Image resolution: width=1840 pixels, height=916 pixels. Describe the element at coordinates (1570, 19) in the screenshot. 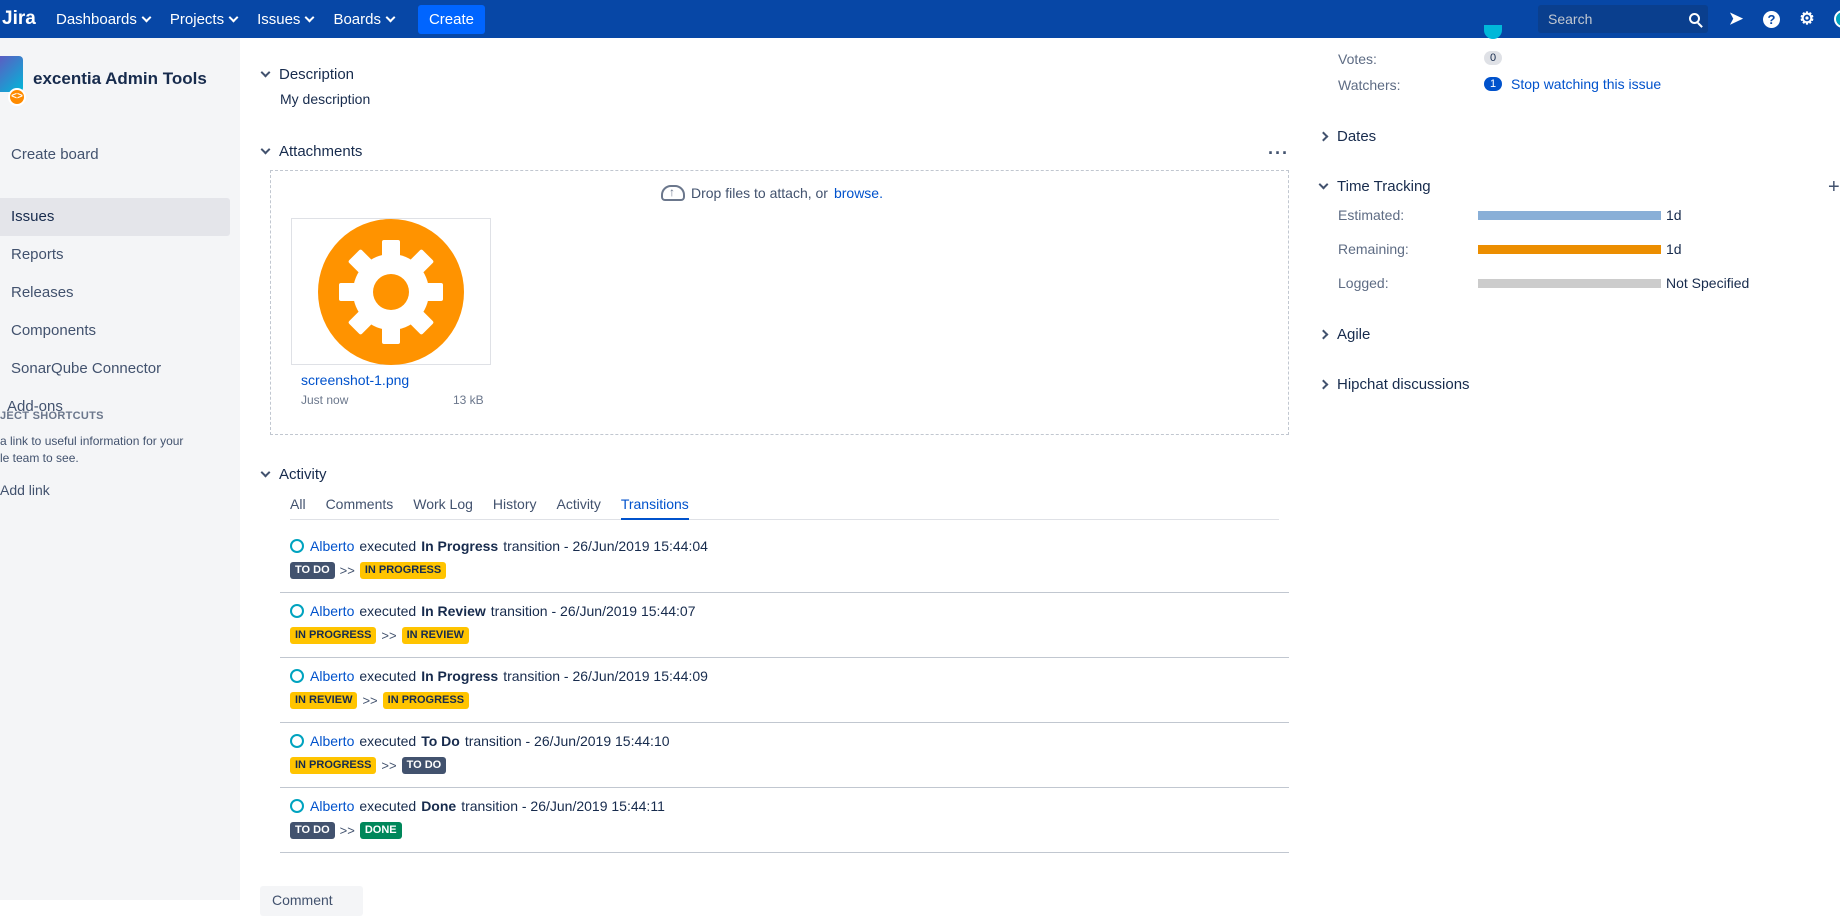

I see `search-placeholder: Search` at that location.